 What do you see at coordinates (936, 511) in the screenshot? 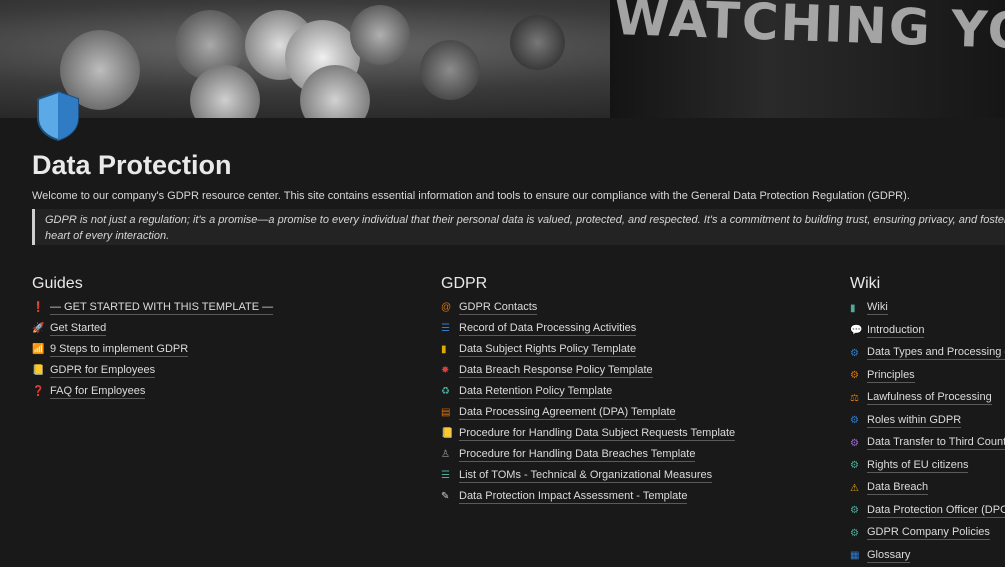
I see `wiki-link-label: Data Protection Officer (DPO` at bounding box center [936, 511].